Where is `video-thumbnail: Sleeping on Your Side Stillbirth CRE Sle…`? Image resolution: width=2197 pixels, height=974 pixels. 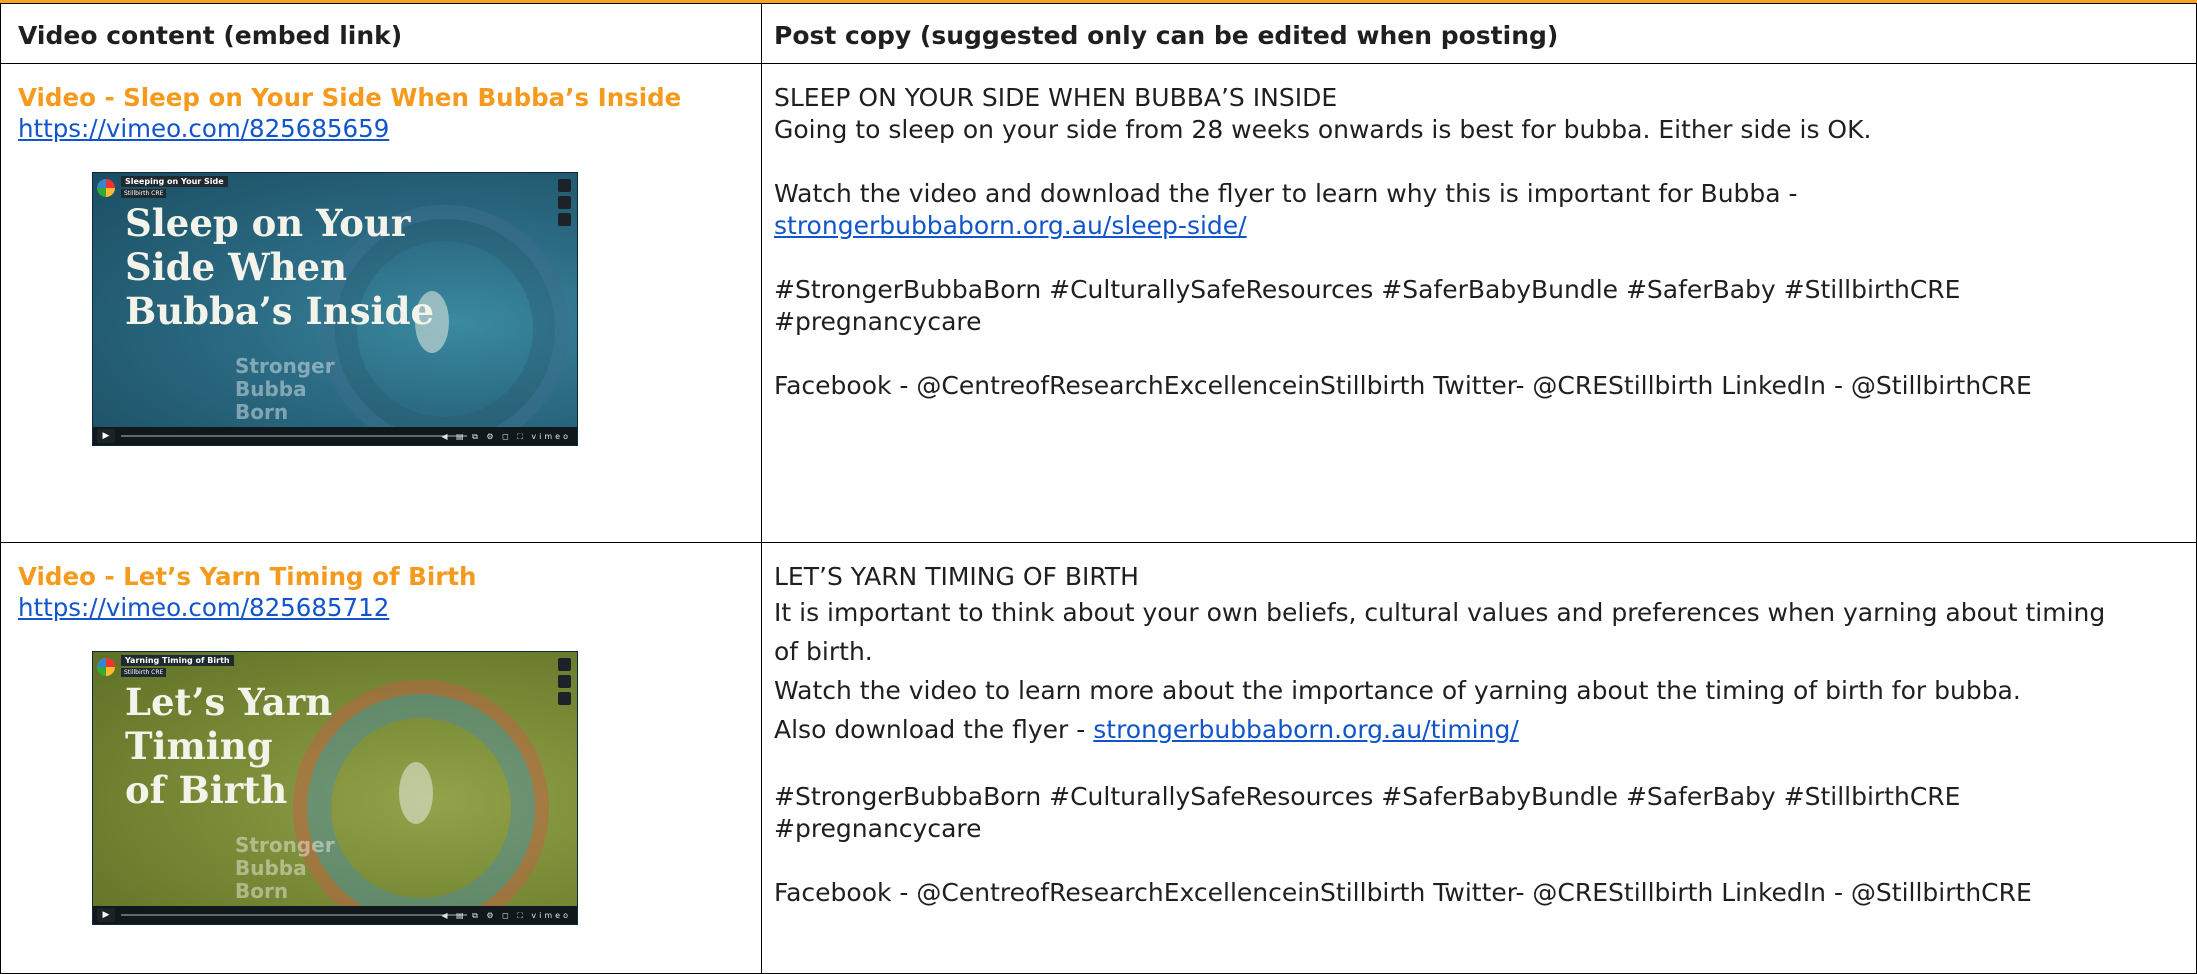 video-thumbnail: Sleeping on Your Side Stillbirth CRE Sle… is located at coordinates (335, 309).